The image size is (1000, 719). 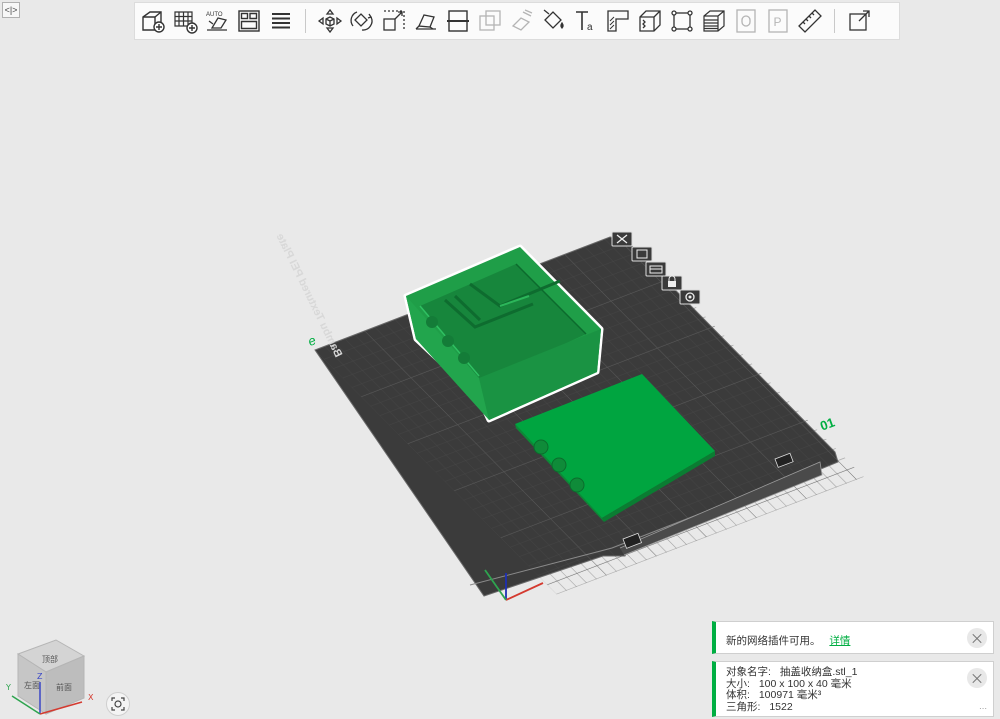 What do you see at coordinates (91, 697) in the screenshot?
I see `axis-x-label: X` at bounding box center [91, 697].